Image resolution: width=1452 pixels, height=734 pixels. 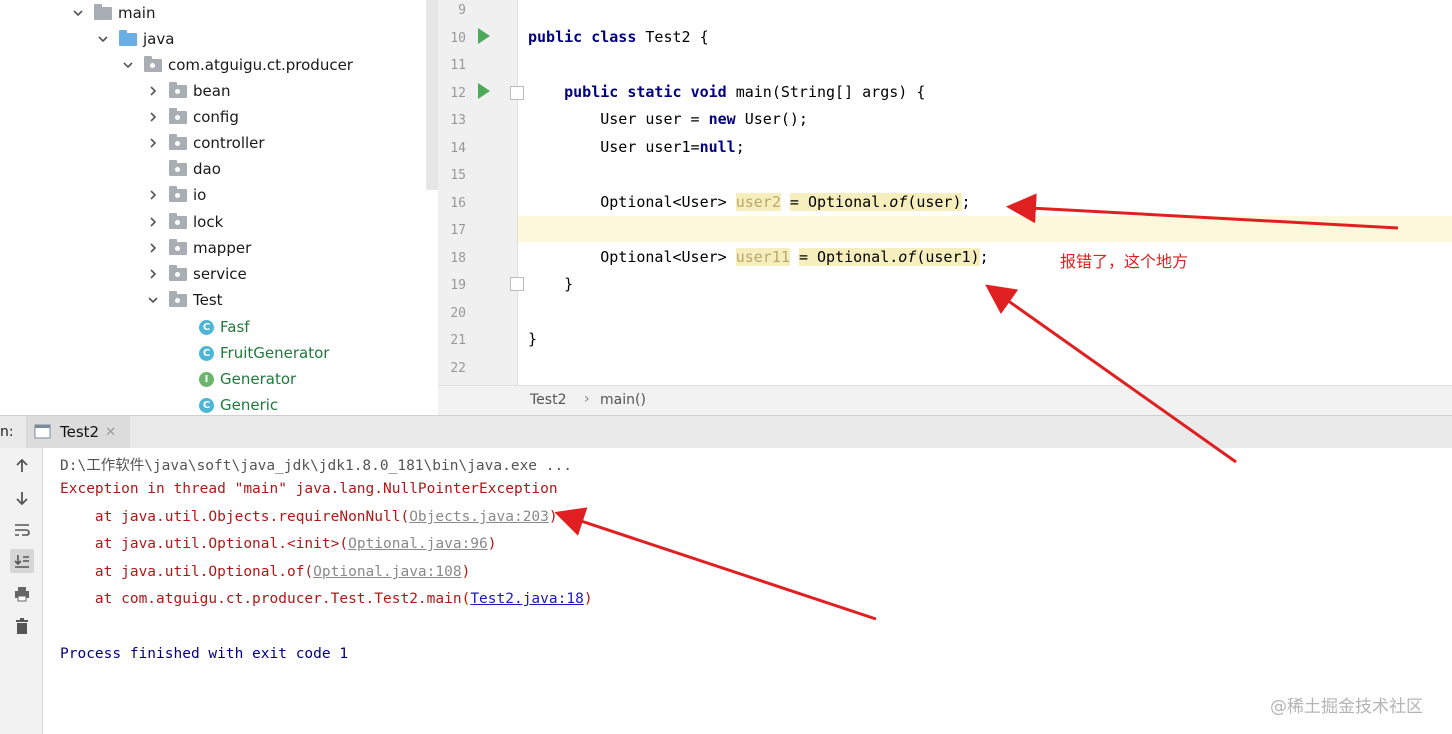 I want to click on tree-item-controller: controller, so click(x=206, y=143).